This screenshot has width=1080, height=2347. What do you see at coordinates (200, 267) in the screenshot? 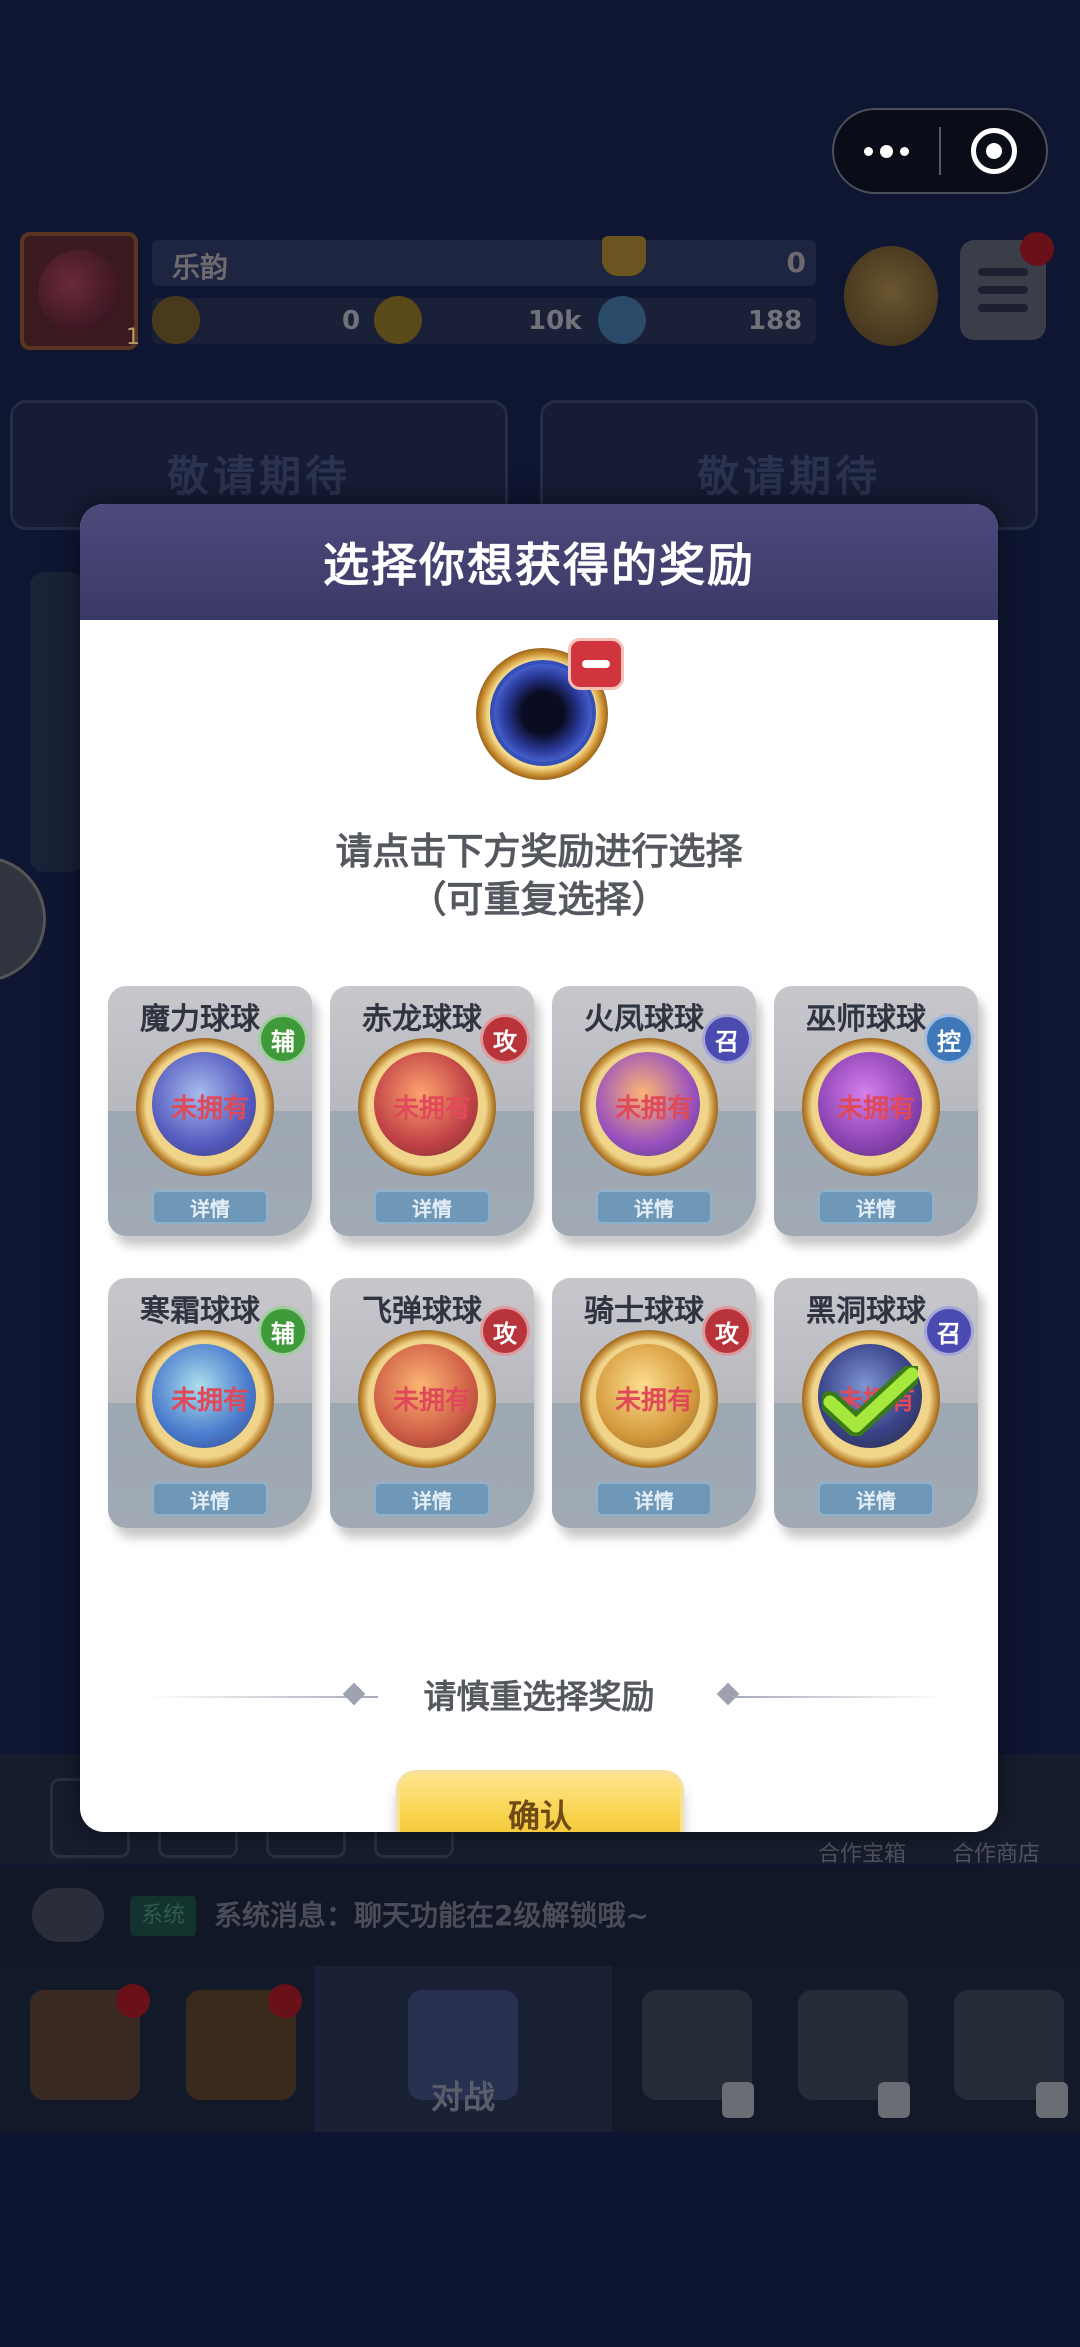
I see `player-name: 乐韵` at bounding box center [200, 267].